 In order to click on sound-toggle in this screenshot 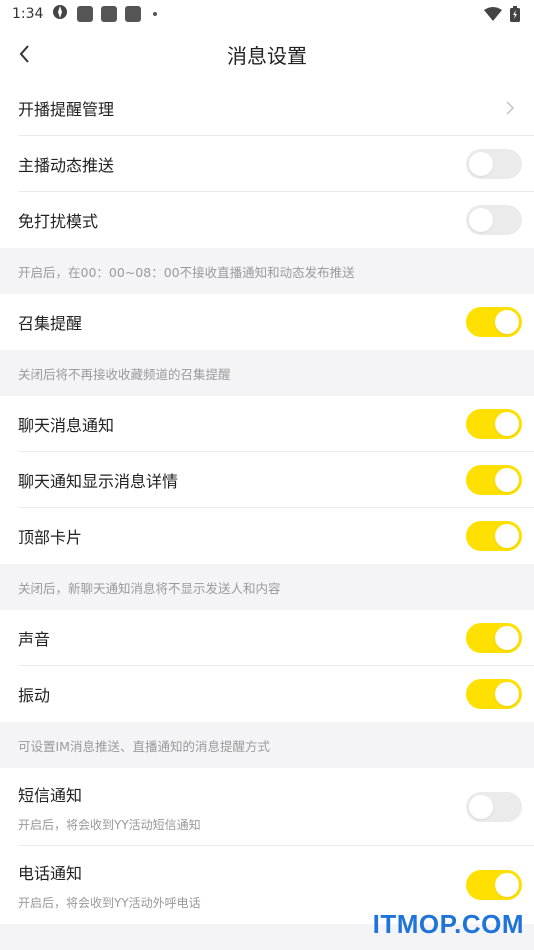, I will do `click(494, 638)`.